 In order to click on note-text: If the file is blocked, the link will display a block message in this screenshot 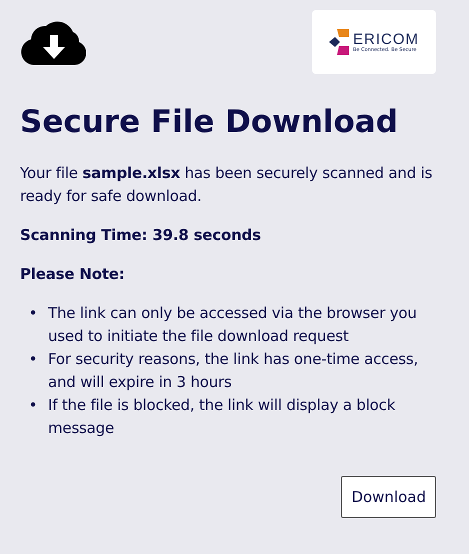, I will do `click(222, 417)`.